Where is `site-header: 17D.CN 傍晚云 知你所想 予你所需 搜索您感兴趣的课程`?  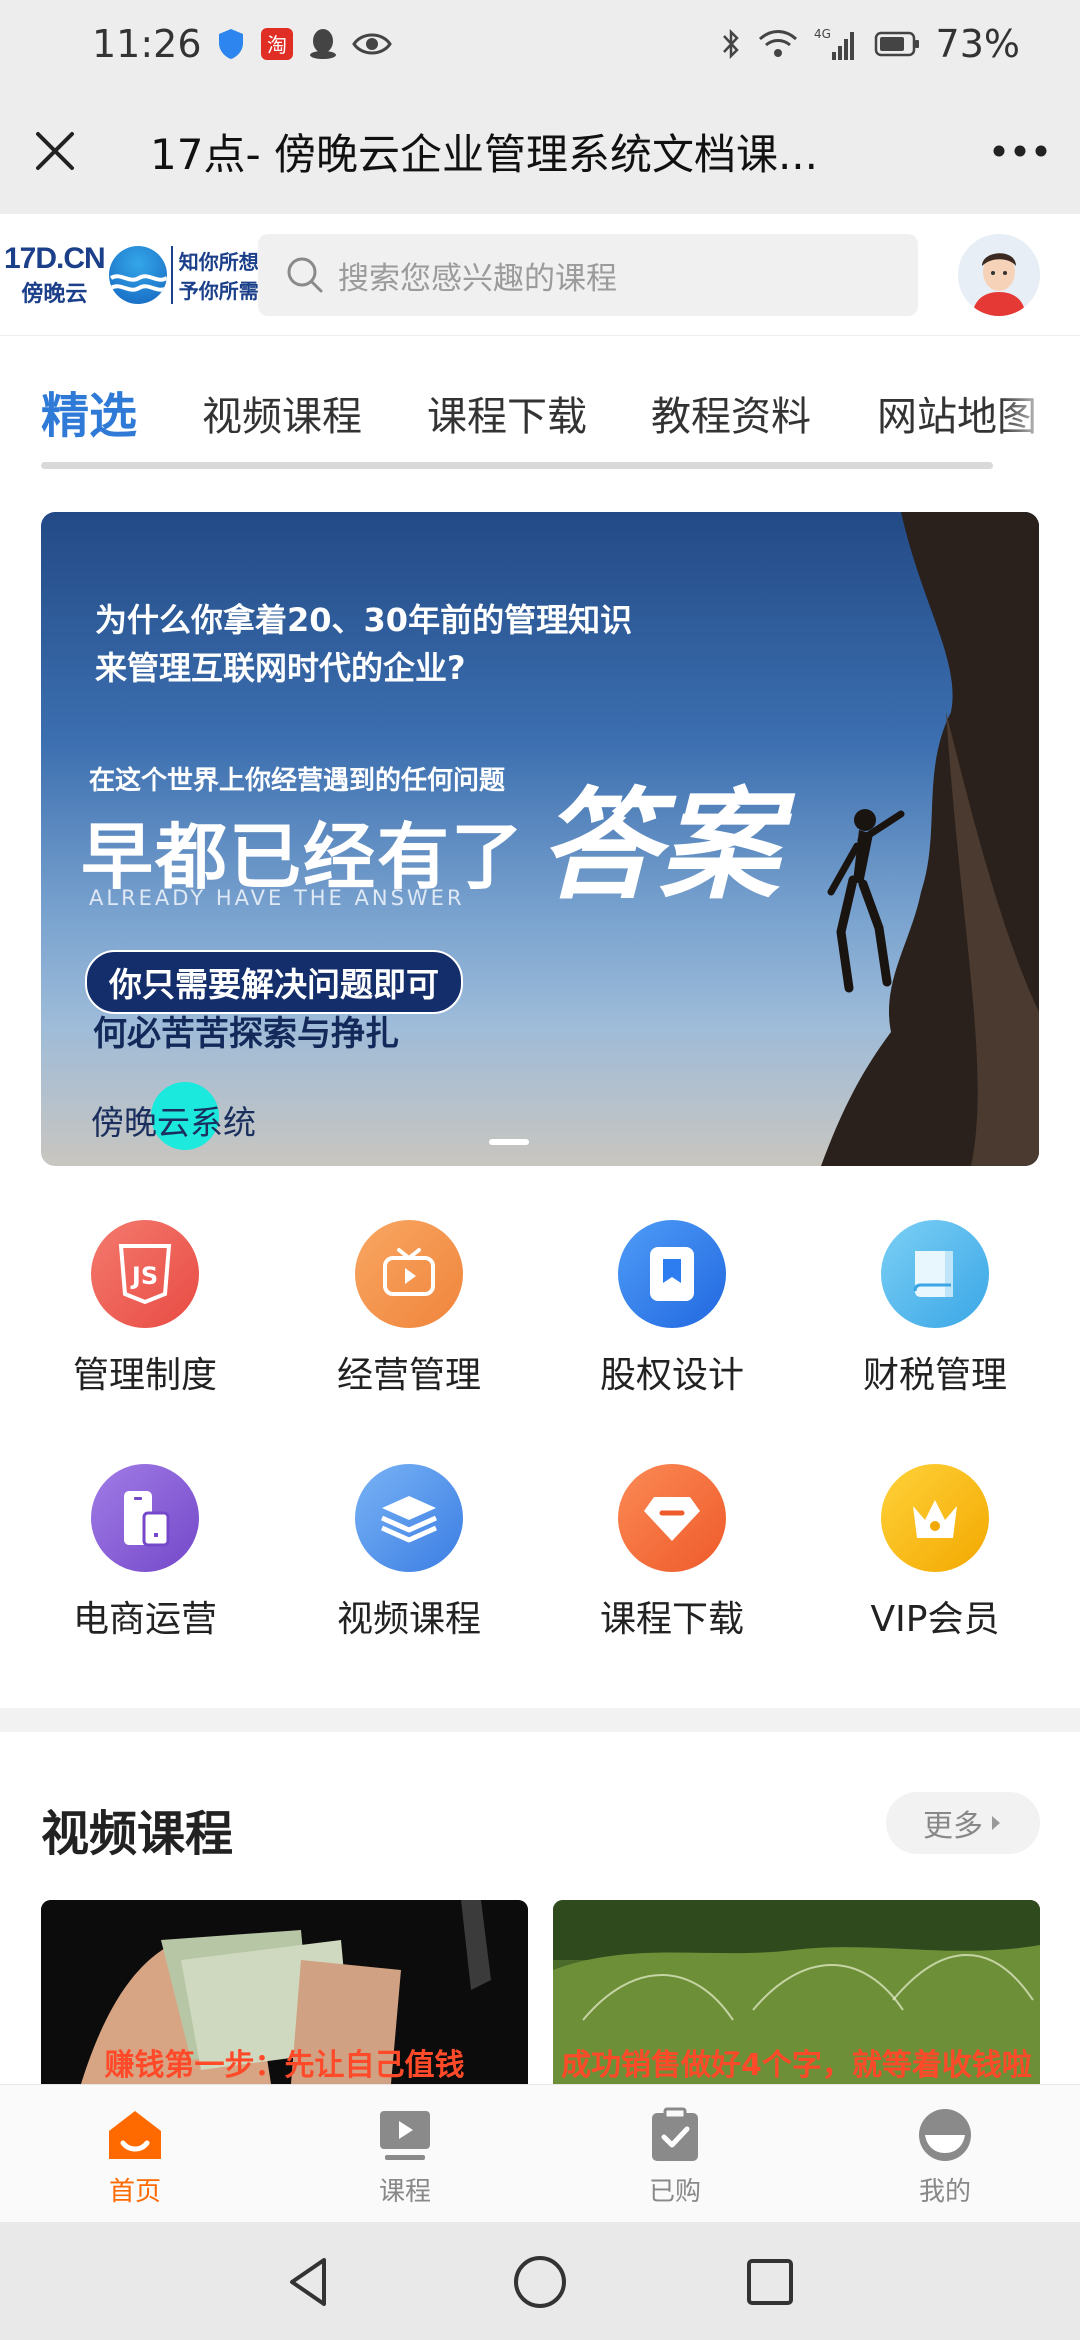
site-header: 17D.CN 傍晚云 知你所想 予你所需 搜索您感兴趣的课程 is located at coordinates (540, 275).